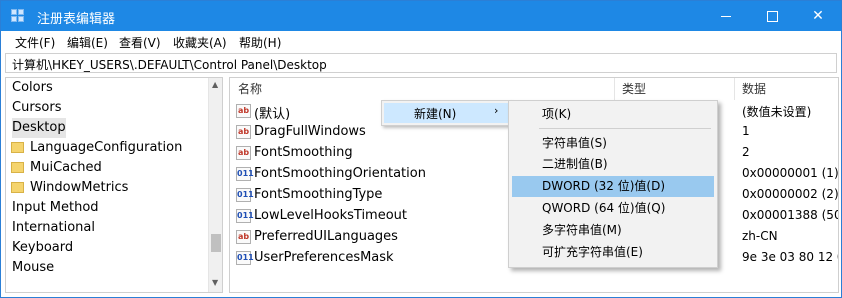 This screenshot has width=842, height=298. I want to click on column-header-name: 名称, so click(250, 89).